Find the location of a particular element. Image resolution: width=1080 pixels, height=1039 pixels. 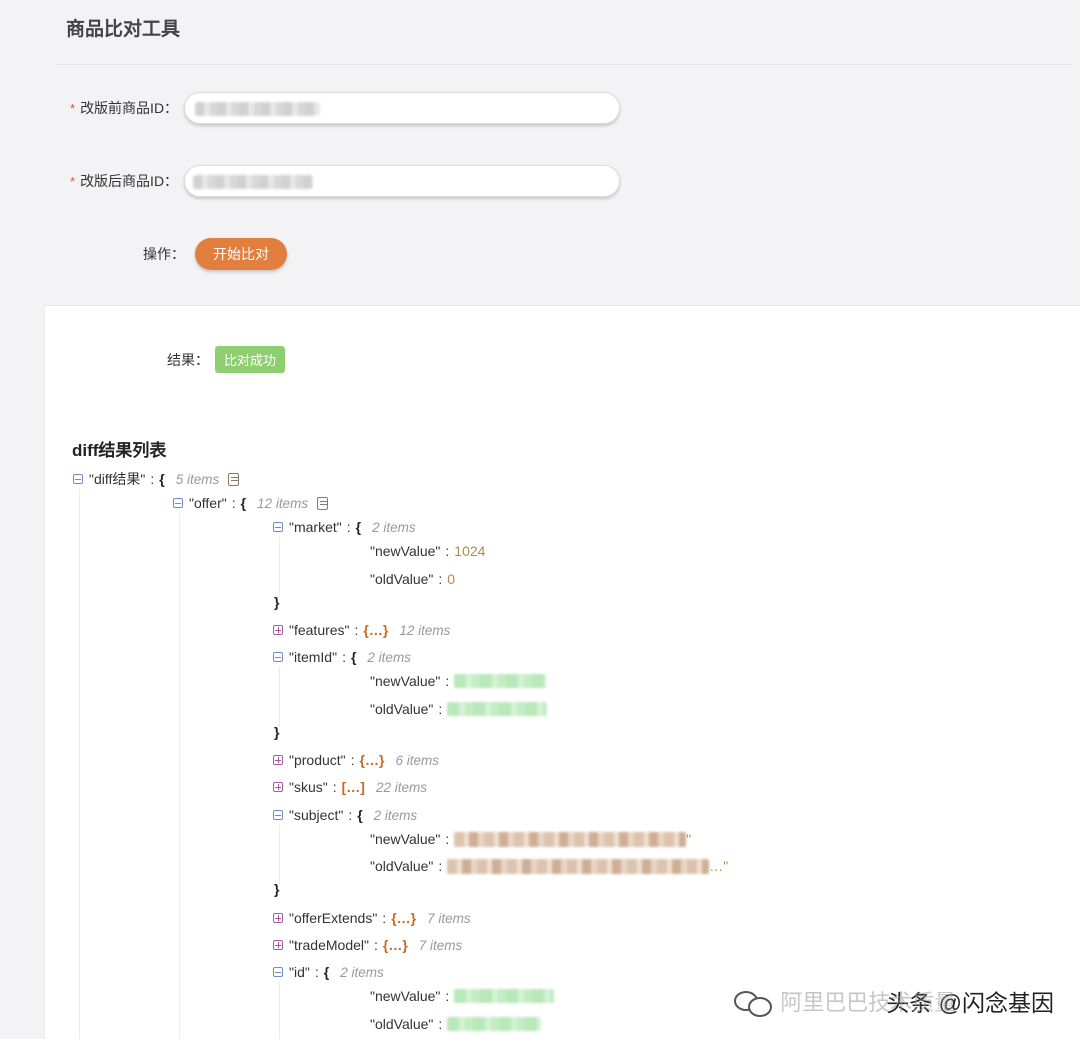

collapsed-array: […] is located at coordinates (353, 787).